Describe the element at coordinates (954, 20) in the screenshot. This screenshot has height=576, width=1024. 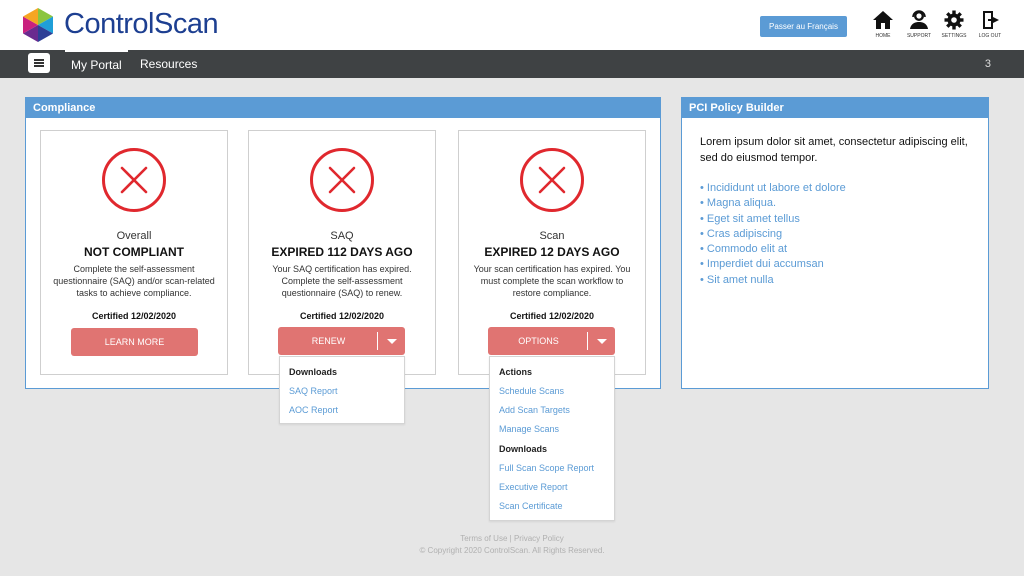
I see `settings-icon` at that location.